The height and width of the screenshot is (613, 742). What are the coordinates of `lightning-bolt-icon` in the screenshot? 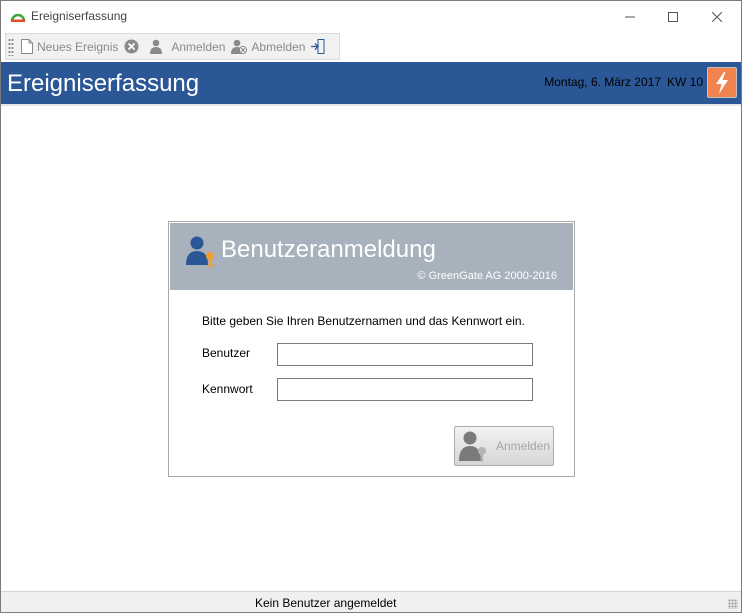 It's located at (722, 82).